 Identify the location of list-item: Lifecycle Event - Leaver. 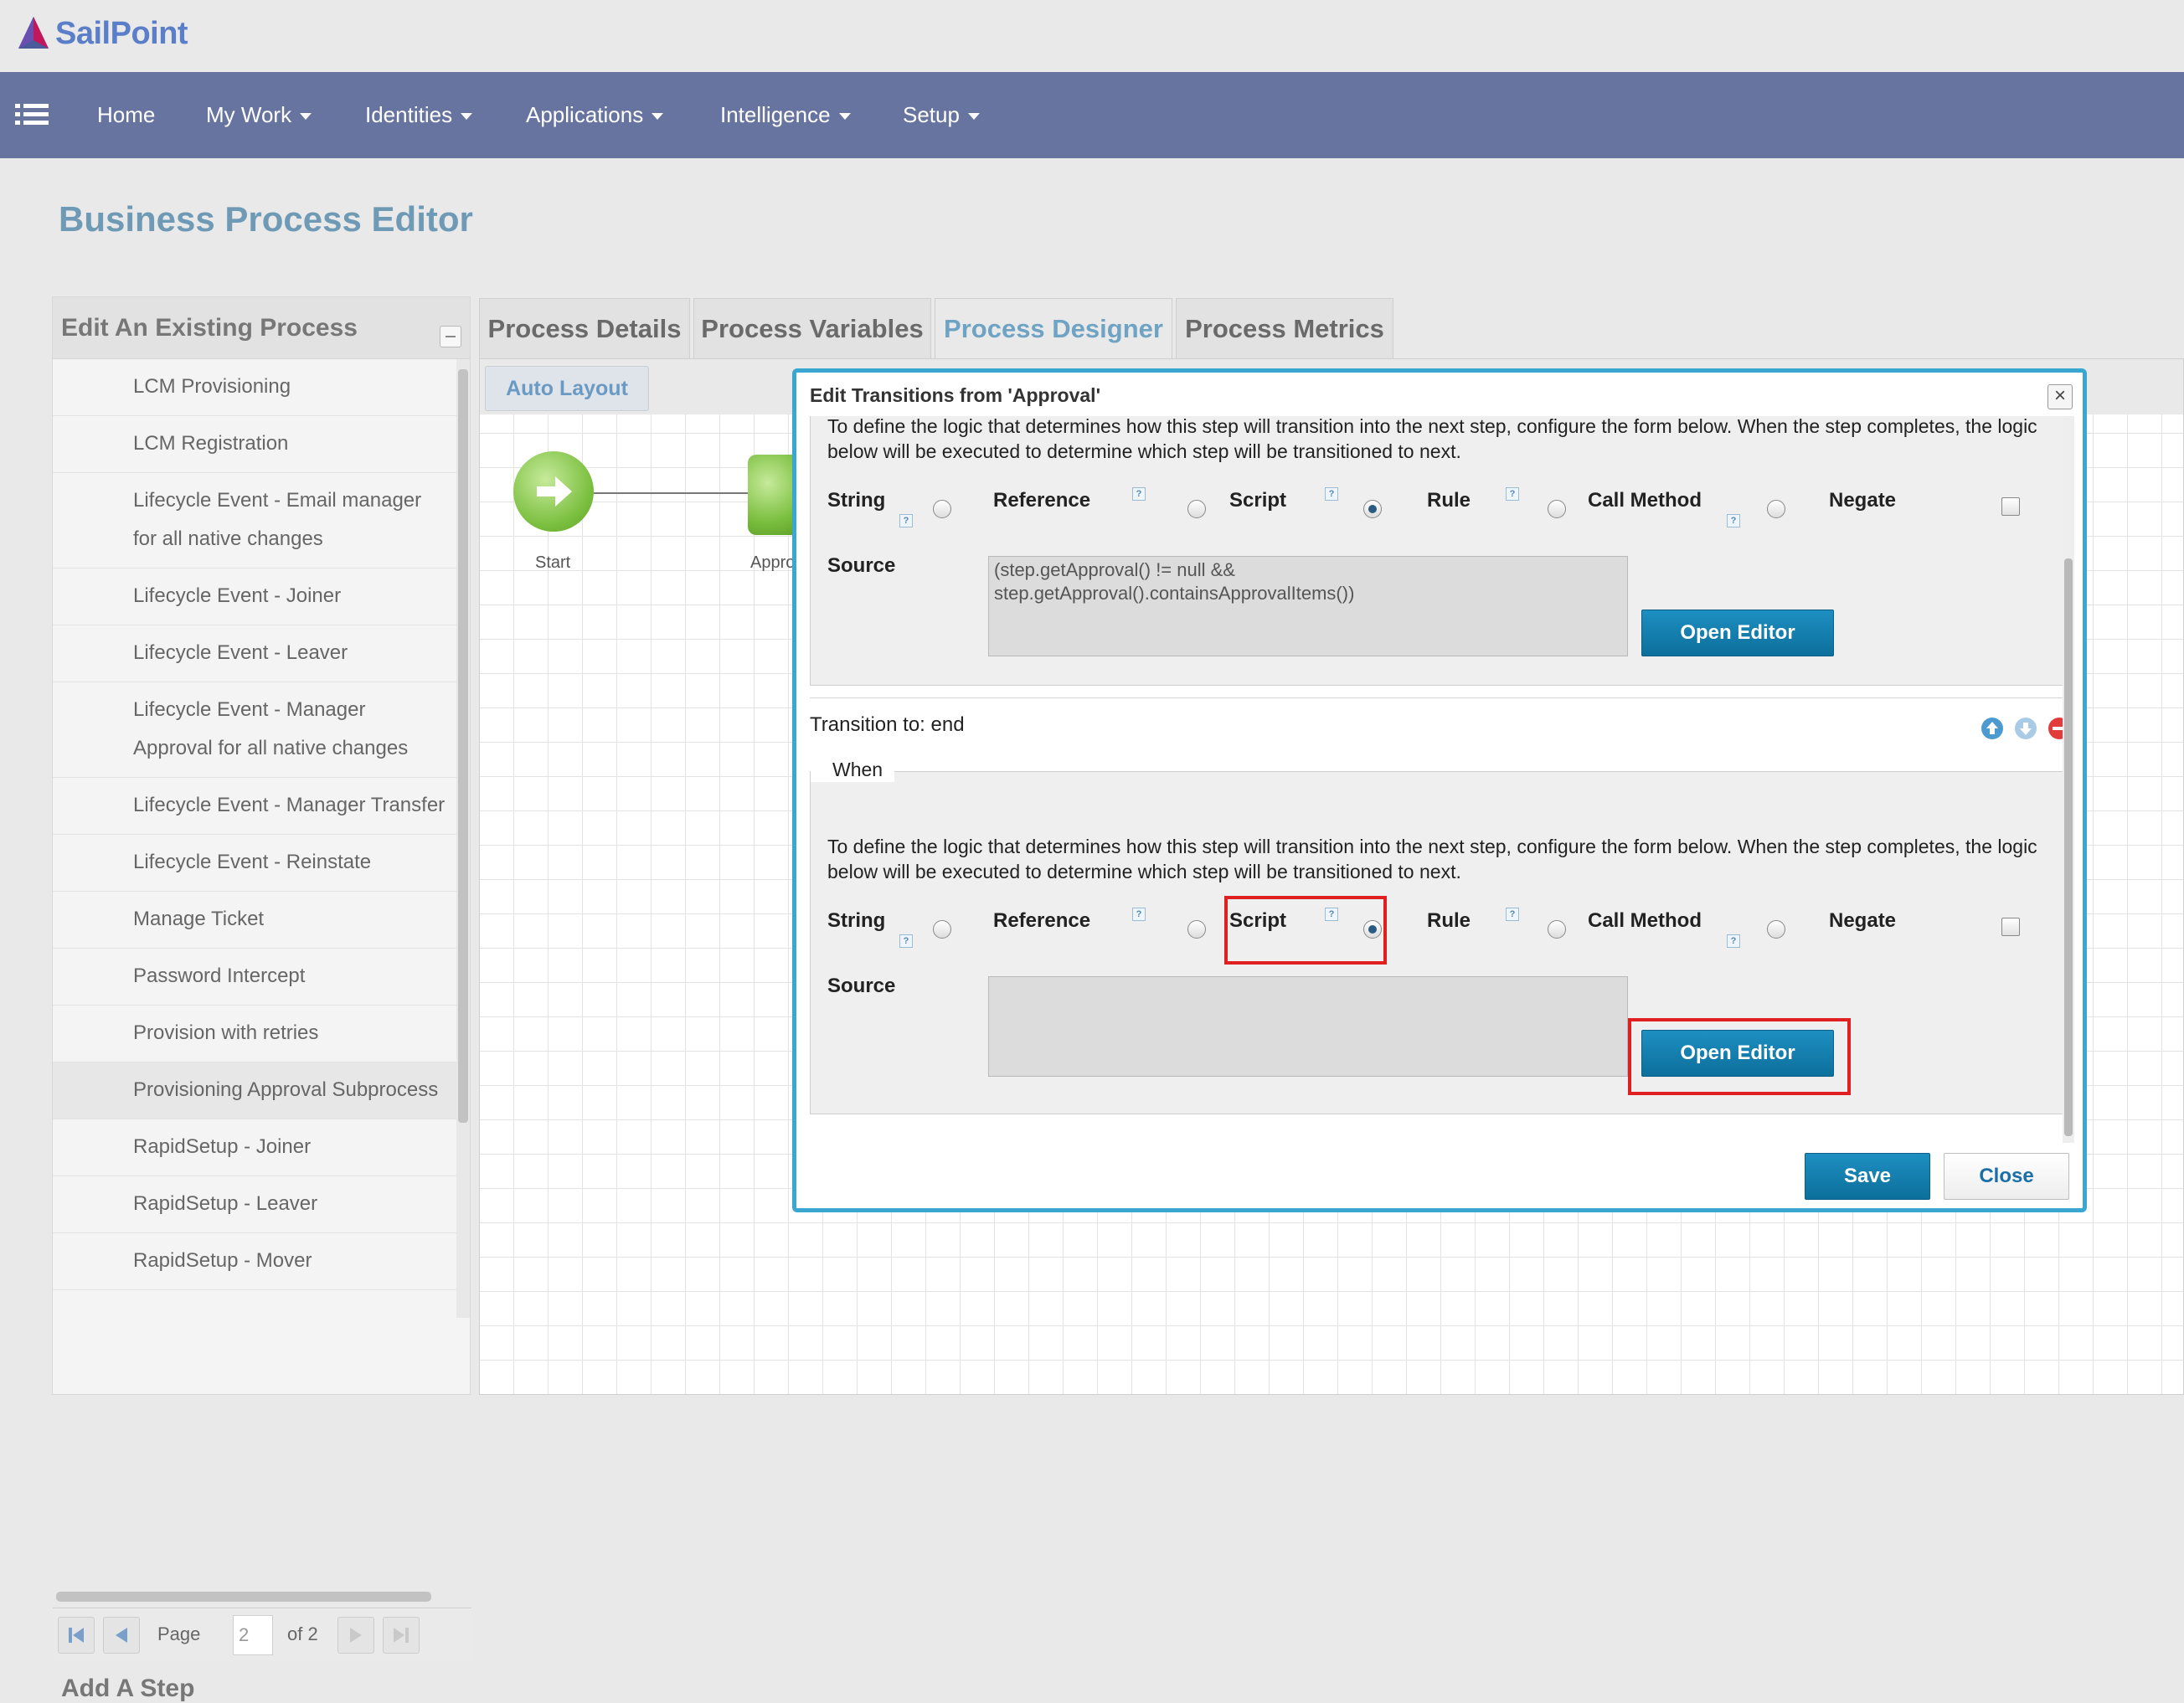
(254, 653).